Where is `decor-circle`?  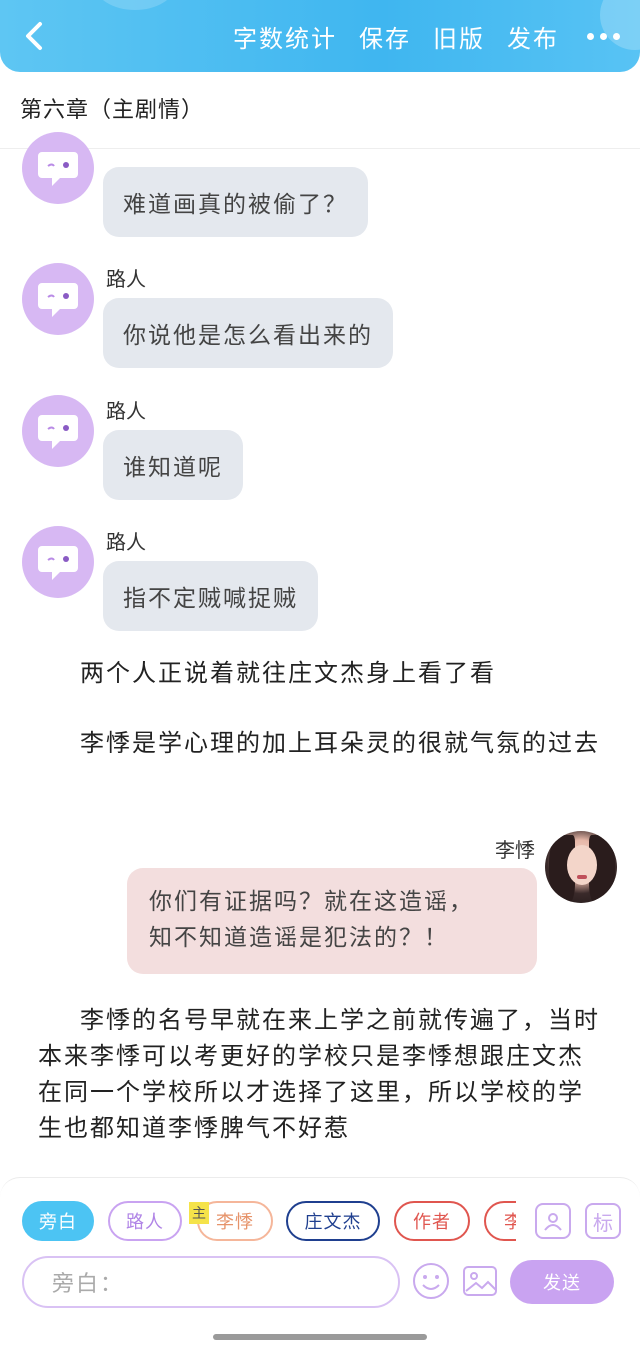 decor-circle is located at coordinates (135, 5).